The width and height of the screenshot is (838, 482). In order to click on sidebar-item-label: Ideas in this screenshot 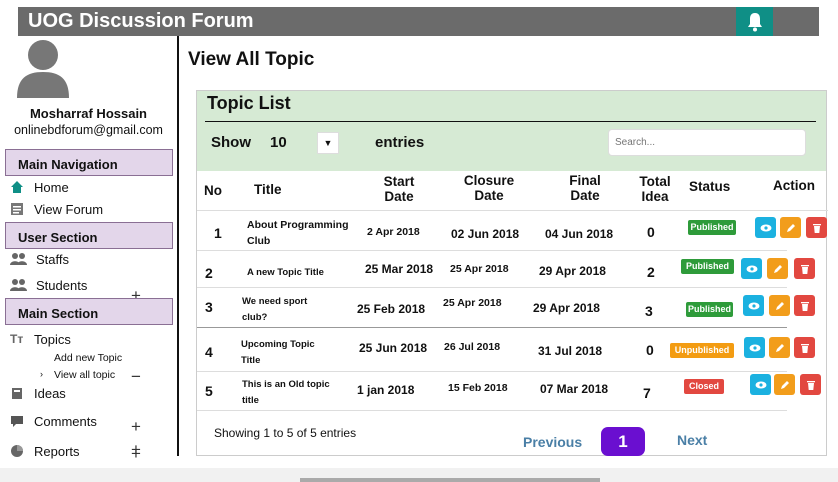, I will do `click(50, 393)`.